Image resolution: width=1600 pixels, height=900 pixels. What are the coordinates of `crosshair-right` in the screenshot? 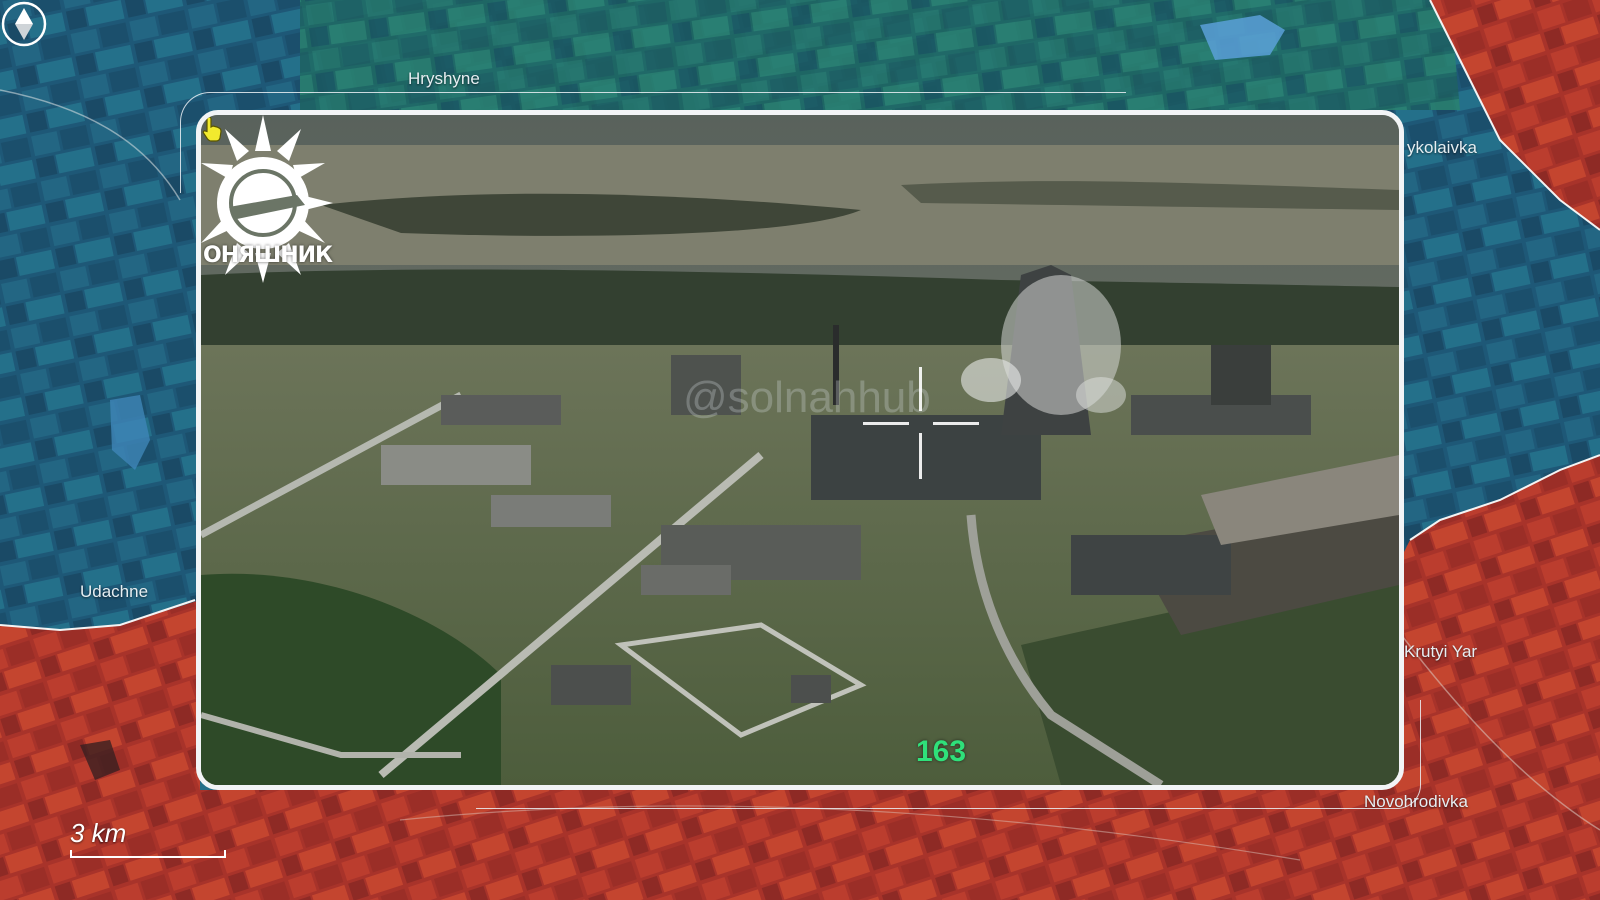 It's located at (956, 423).